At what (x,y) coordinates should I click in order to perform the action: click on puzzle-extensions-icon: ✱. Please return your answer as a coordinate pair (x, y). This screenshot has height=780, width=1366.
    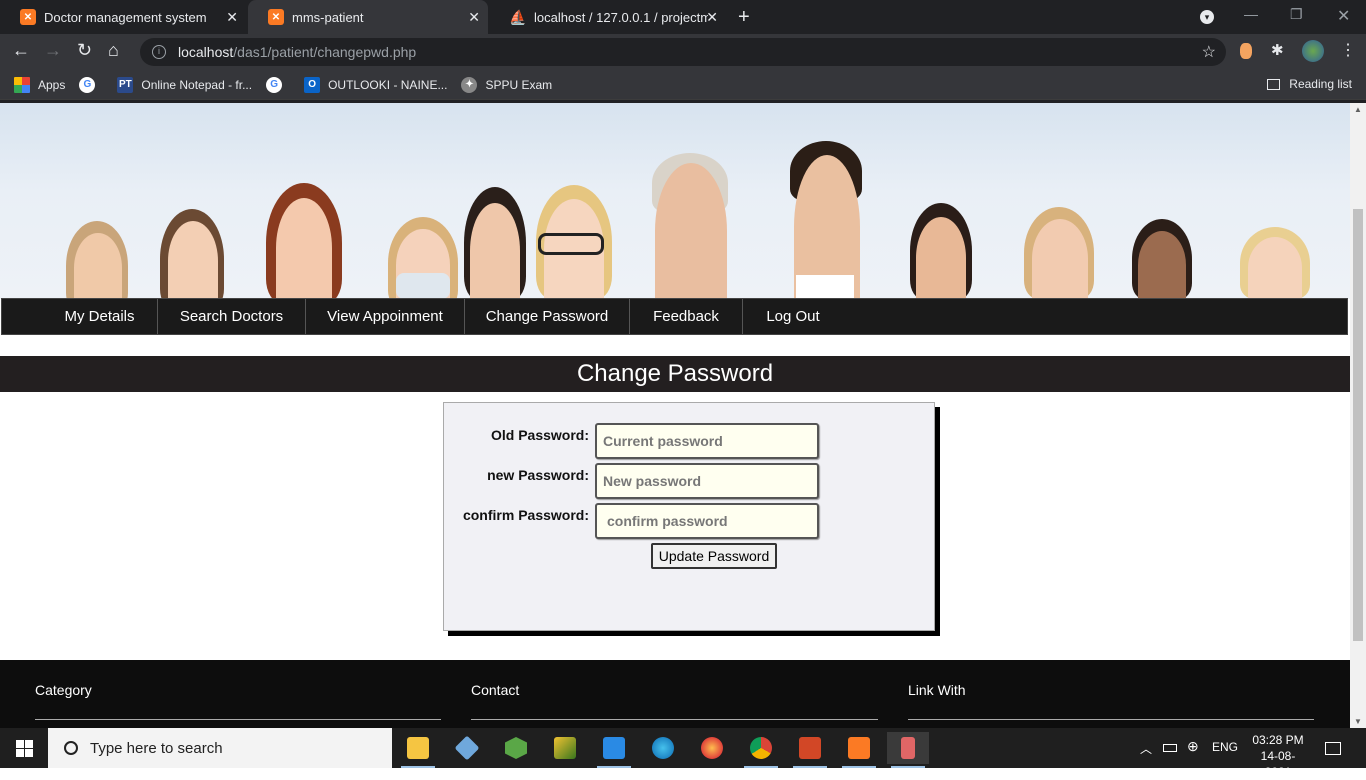
    Looking at the image, I should click on (1279, 50).